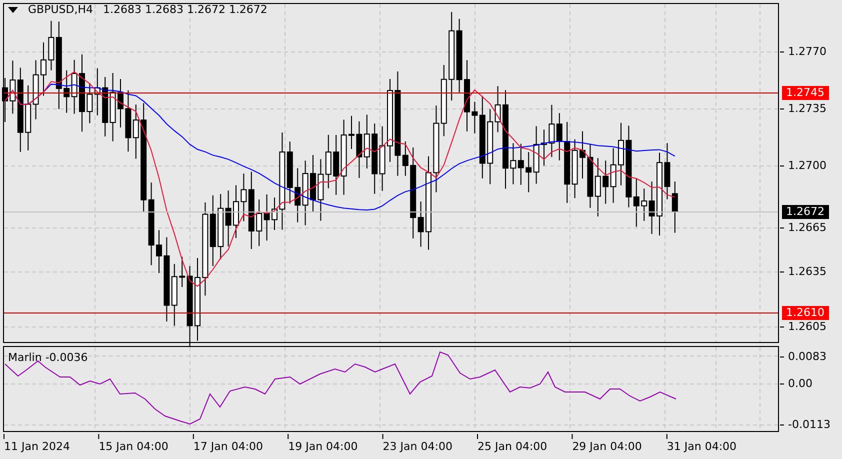  I want to click on symbol-label: GBPUSD,H4, so click(60, 9).